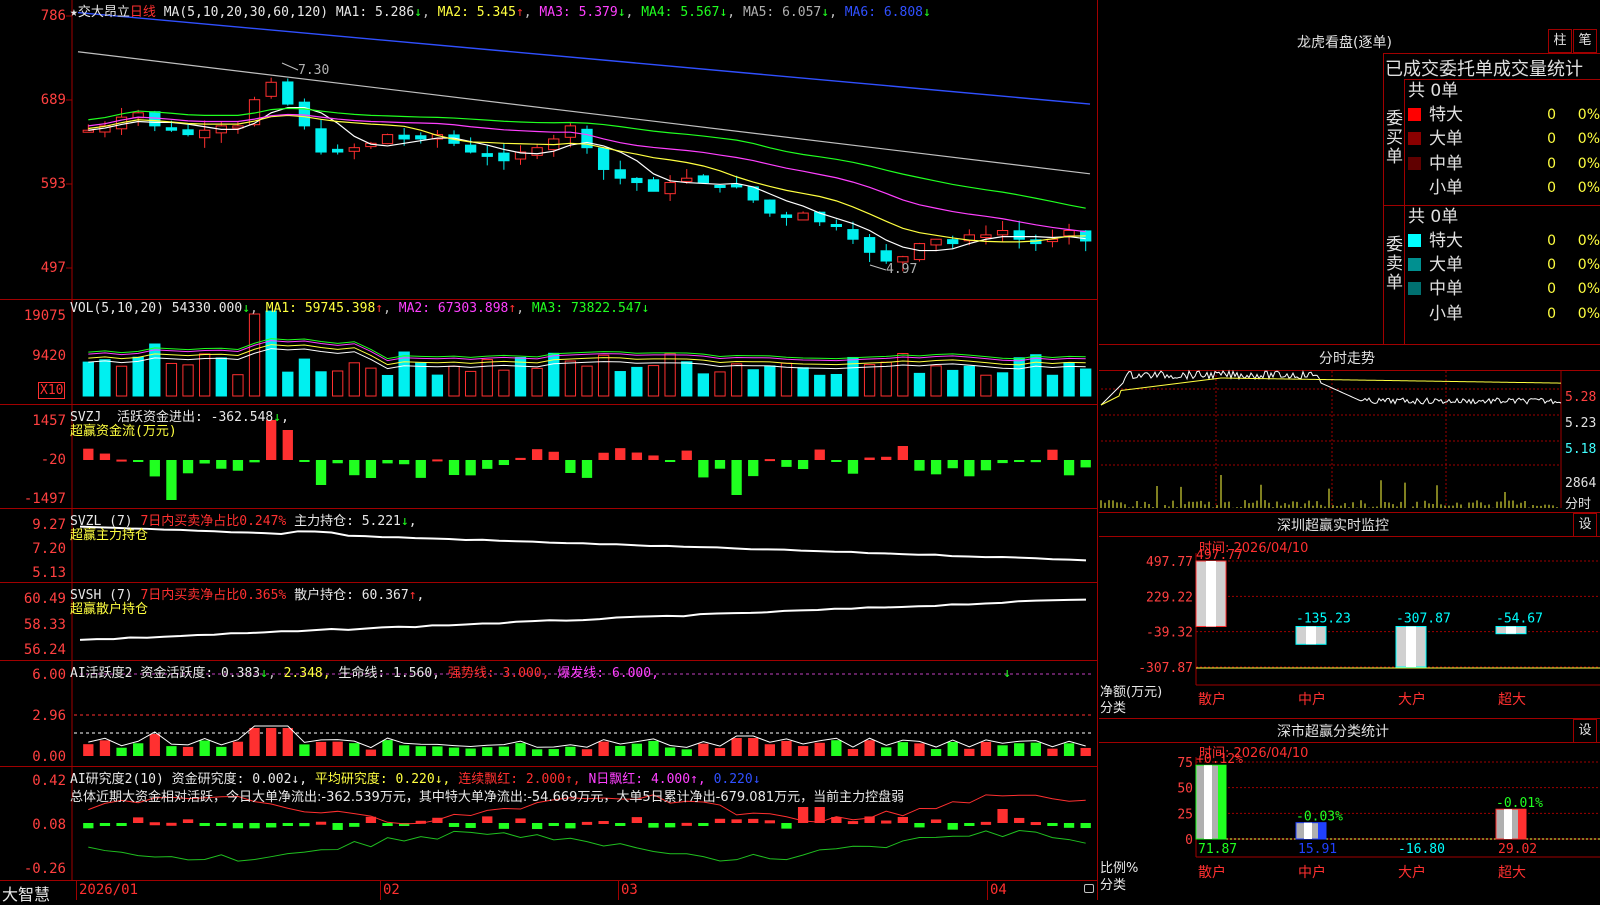 This screenshot has height=905, width=1600. Describe the element at coordinates (1504, 188) in the screenshot. I see `buy-row: 小单 0 0%` at that location.